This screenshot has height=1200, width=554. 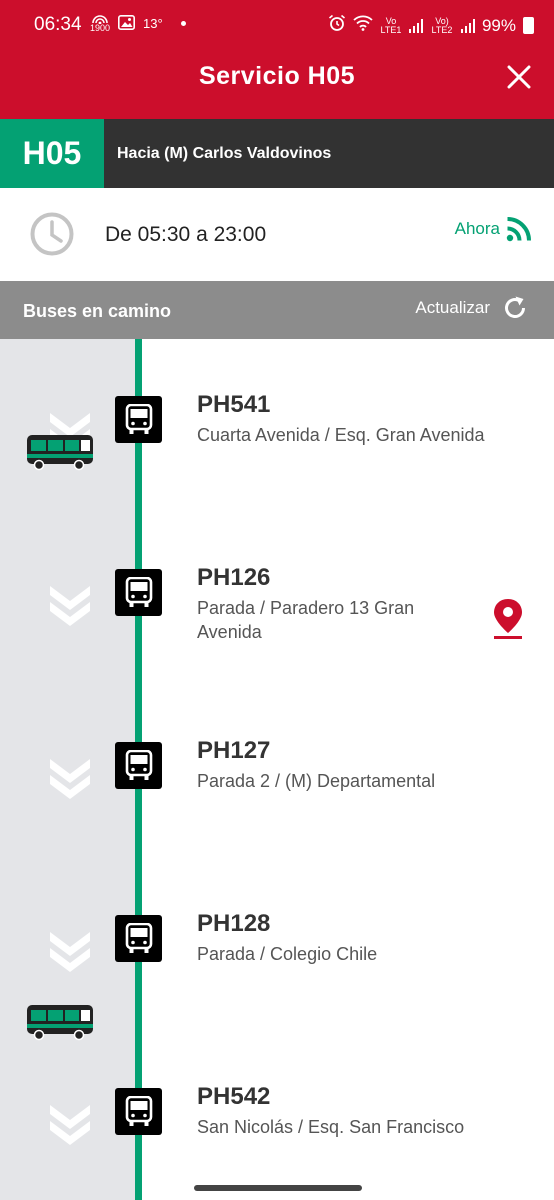 I want to click on refresh-button: Actualizar, so click(x=471, y=308).